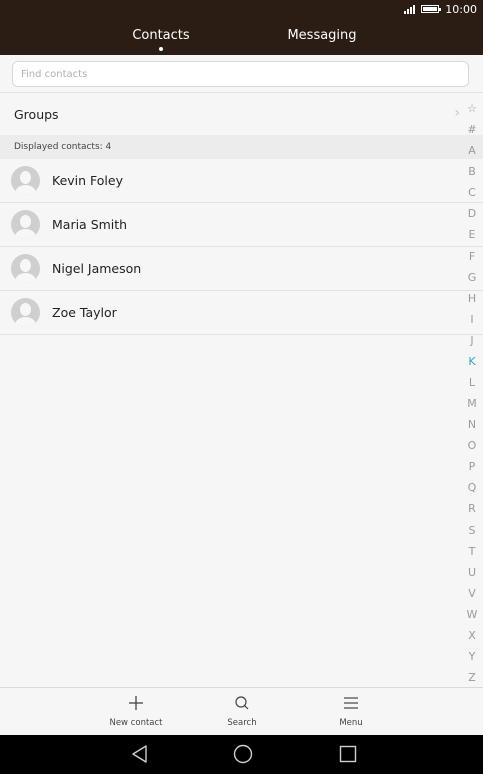  Describe the element at coordinates (472, 445) in the screenshot. I see `alpha-index-letter: O` at that location.